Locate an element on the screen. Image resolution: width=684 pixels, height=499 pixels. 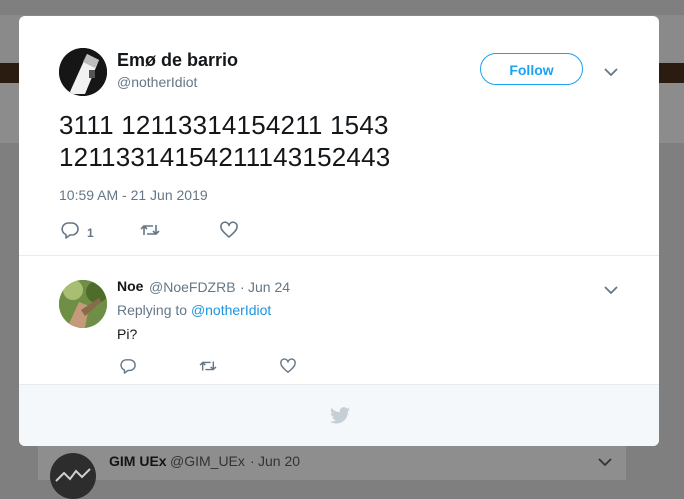
tweet-text-line: 12113314154211143152443 is located at coordinates (225, 157).